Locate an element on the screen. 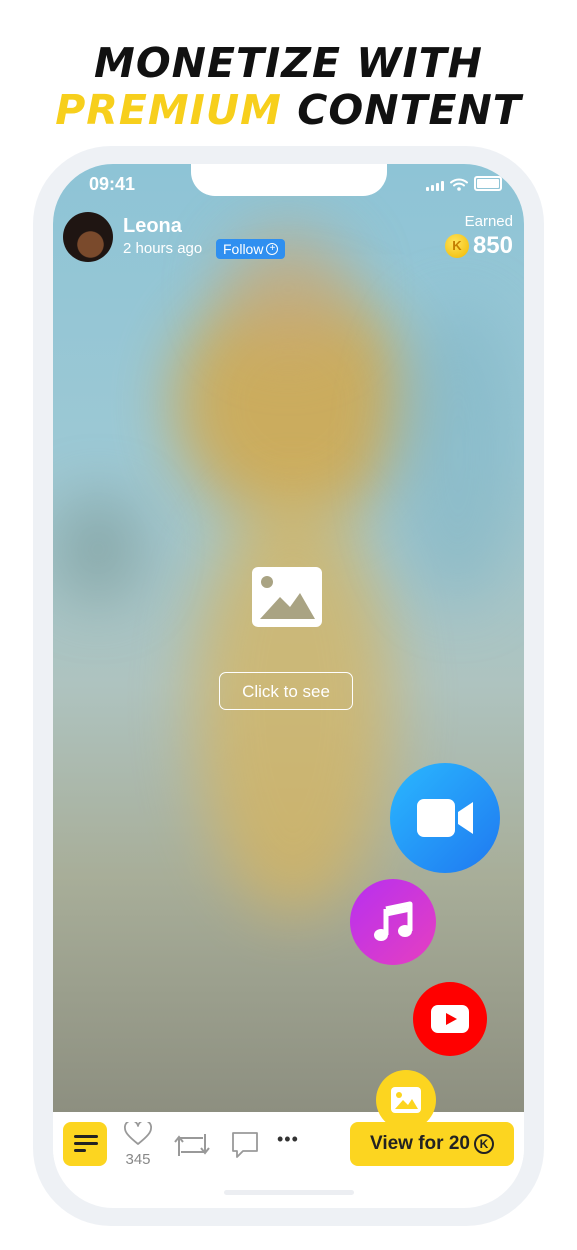 This screenshot has width=577, height=1250. battery-icon is located at coordinates (488, 183).